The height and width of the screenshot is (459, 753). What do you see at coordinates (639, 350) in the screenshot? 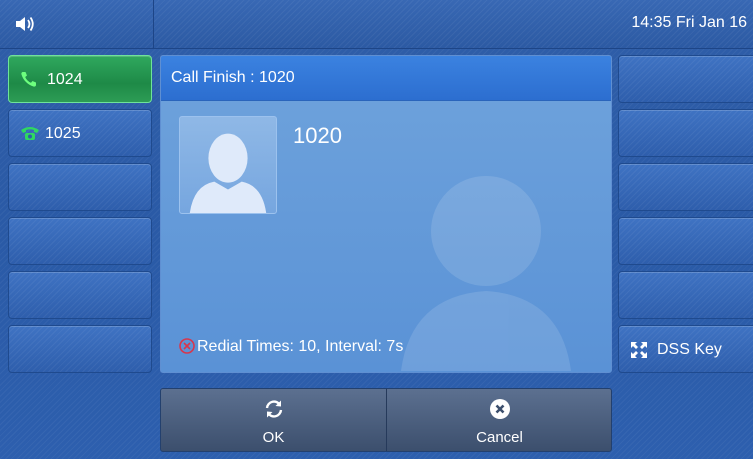
I see `expand-arrows-icon` at bounding box center [639, 350].